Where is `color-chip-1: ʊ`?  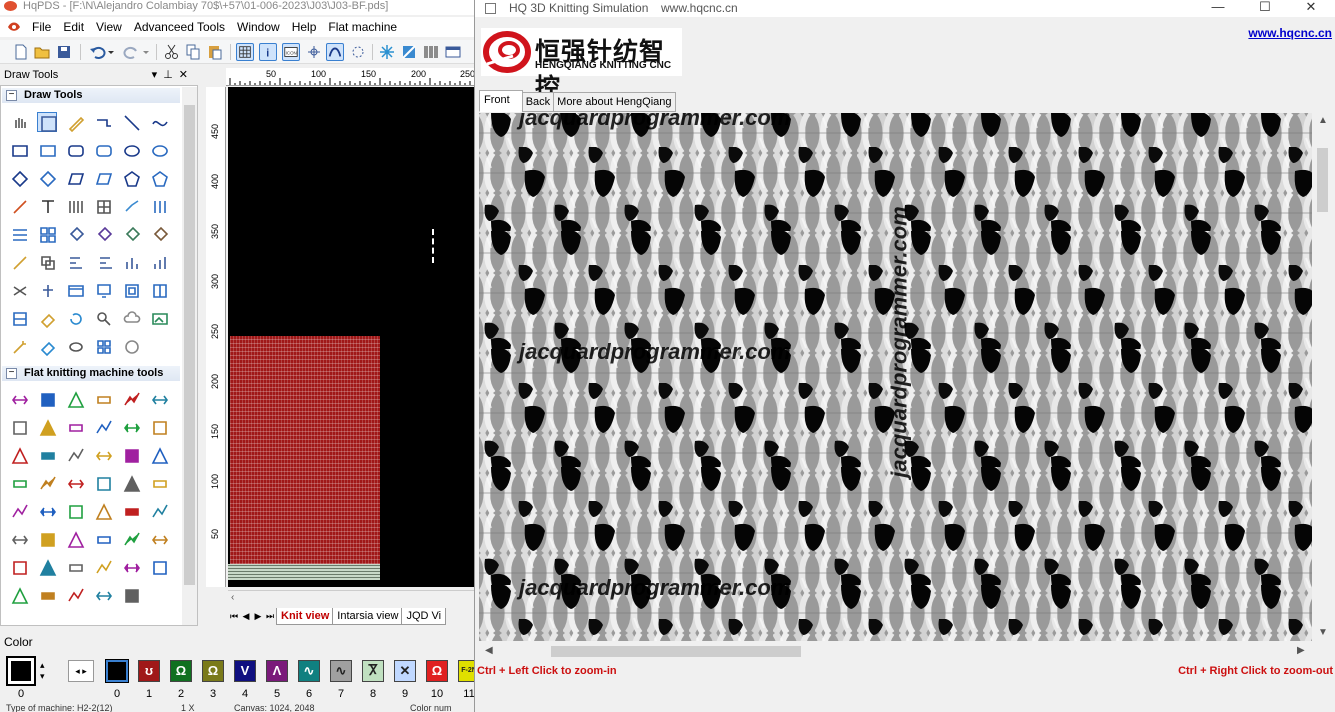
color-chip-1: ʊ is located at coordinates (149, 671).